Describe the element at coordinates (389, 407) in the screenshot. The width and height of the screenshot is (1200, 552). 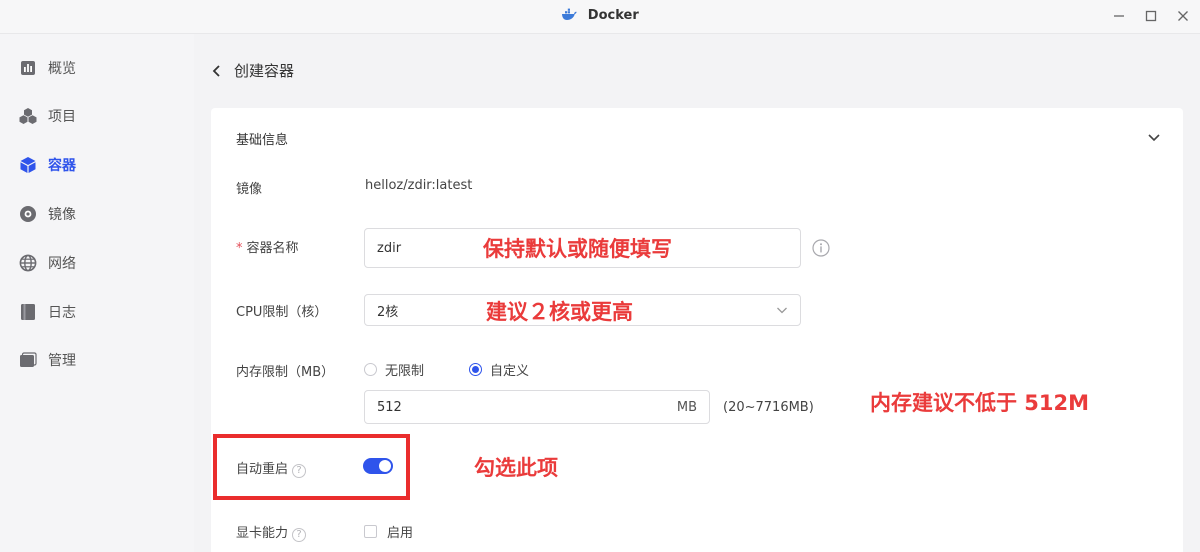
I see `memory-value: 512` at that location.